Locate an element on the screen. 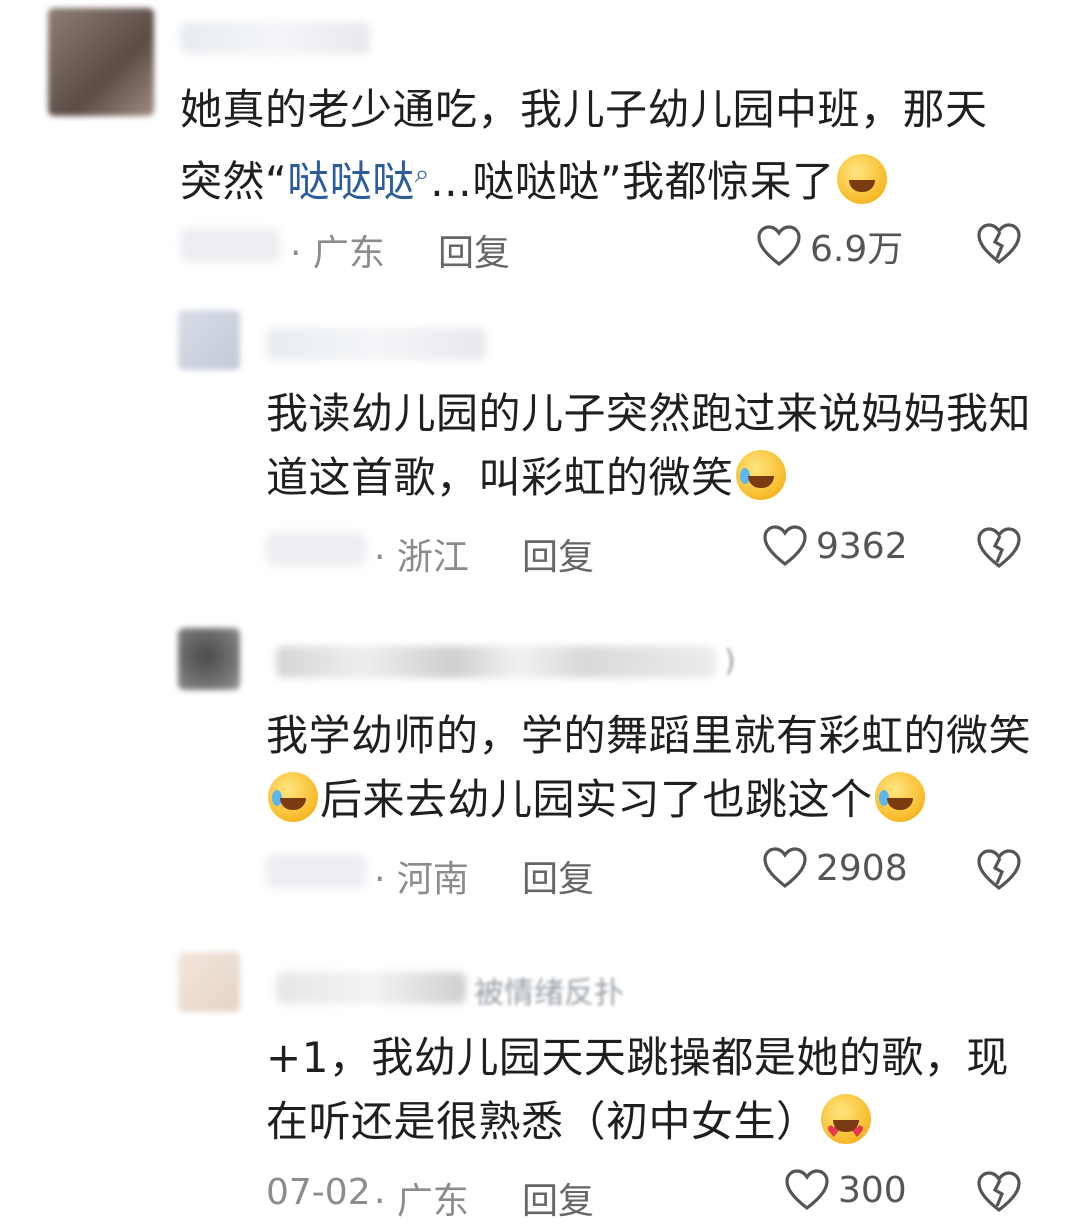  heart-eyes-emoji-icon is located at coordinates (845, 1129).